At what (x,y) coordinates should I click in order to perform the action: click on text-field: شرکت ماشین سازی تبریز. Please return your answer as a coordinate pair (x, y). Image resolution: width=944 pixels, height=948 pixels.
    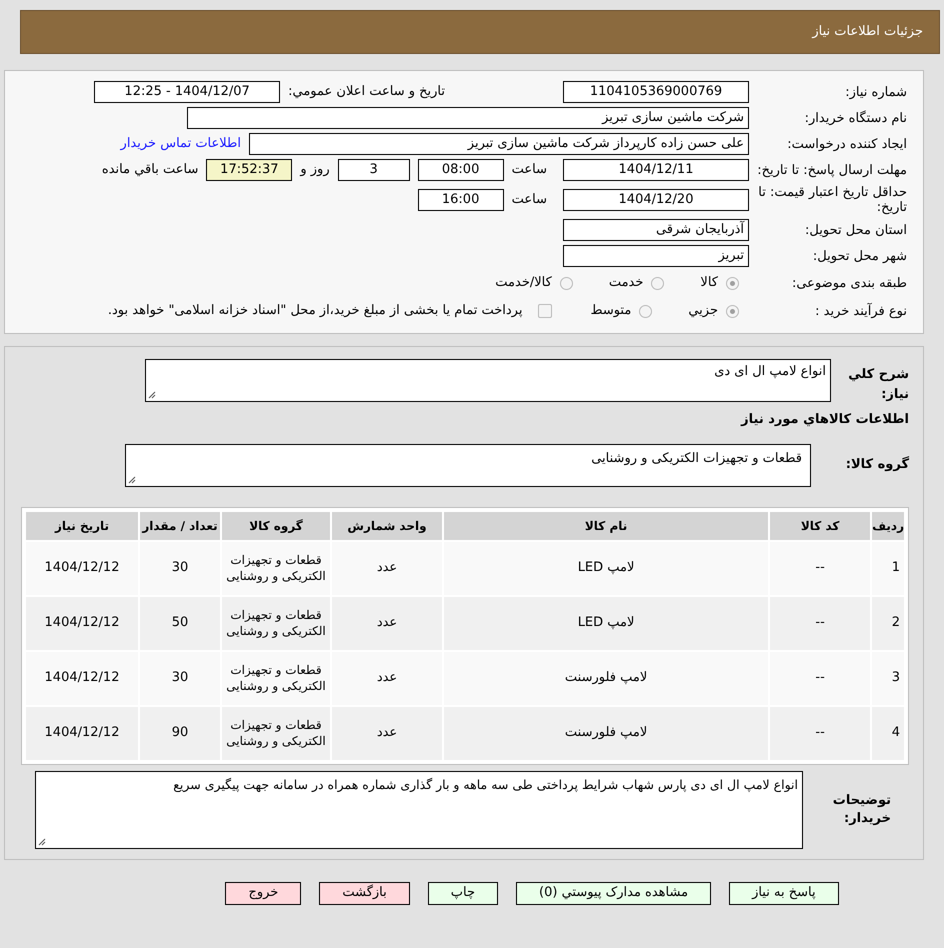
    Looking at the image, I should click on (468, 118).